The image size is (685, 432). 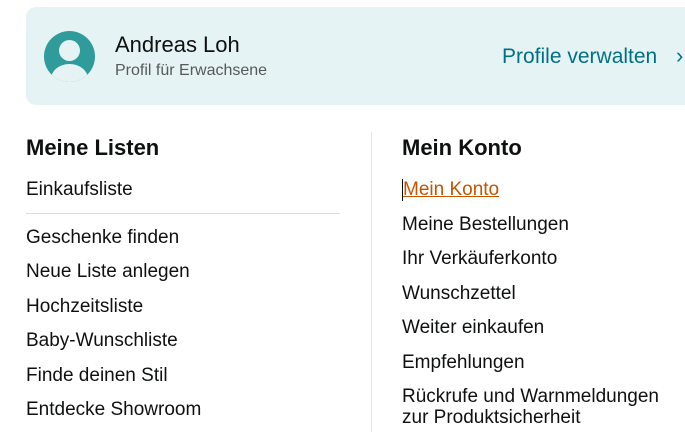 What do you see at coordinates (679, 56) in the screenshot?
I see `chevron-right-icon: ›` at bounding box center [679, 56].